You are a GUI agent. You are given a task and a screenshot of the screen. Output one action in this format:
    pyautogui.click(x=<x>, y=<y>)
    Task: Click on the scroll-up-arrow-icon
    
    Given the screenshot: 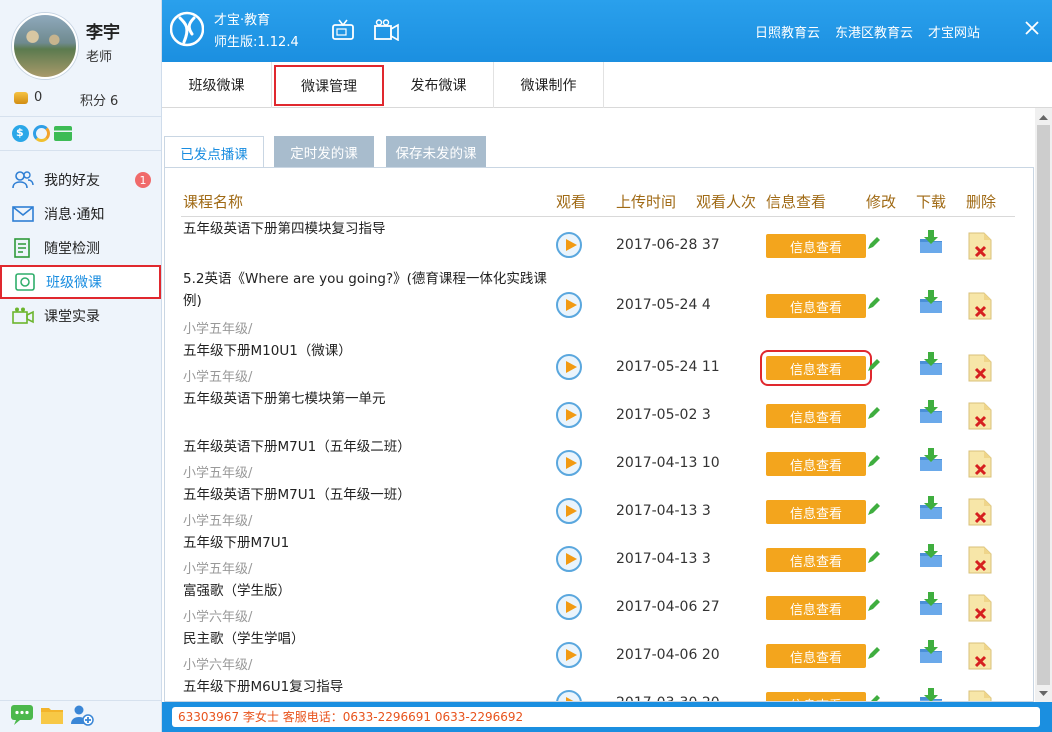 What is the action you would take?
    pyautogui.click(x=1043, y=116)
    